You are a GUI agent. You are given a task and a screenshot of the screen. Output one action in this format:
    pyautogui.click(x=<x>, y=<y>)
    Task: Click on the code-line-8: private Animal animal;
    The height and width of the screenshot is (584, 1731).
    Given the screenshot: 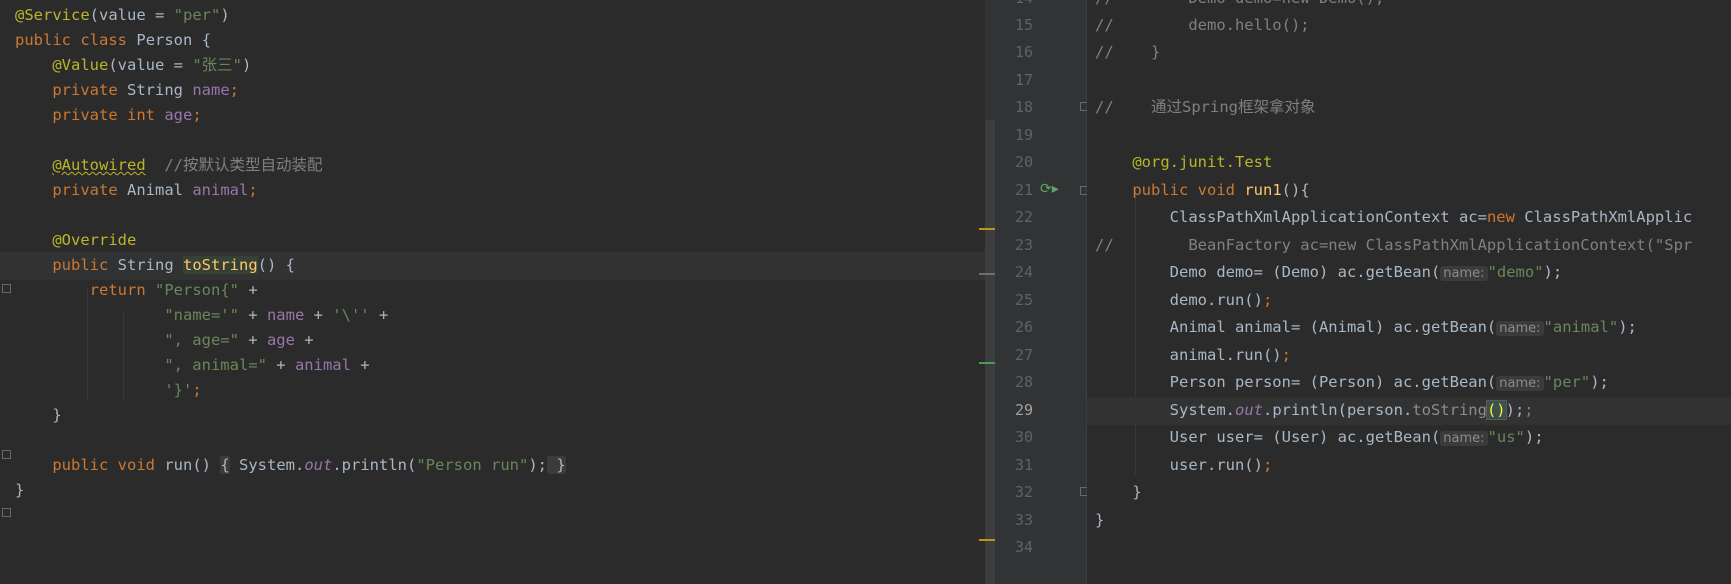 What is the action you would take?
    pyautogui.click(x=492, y=191)
    